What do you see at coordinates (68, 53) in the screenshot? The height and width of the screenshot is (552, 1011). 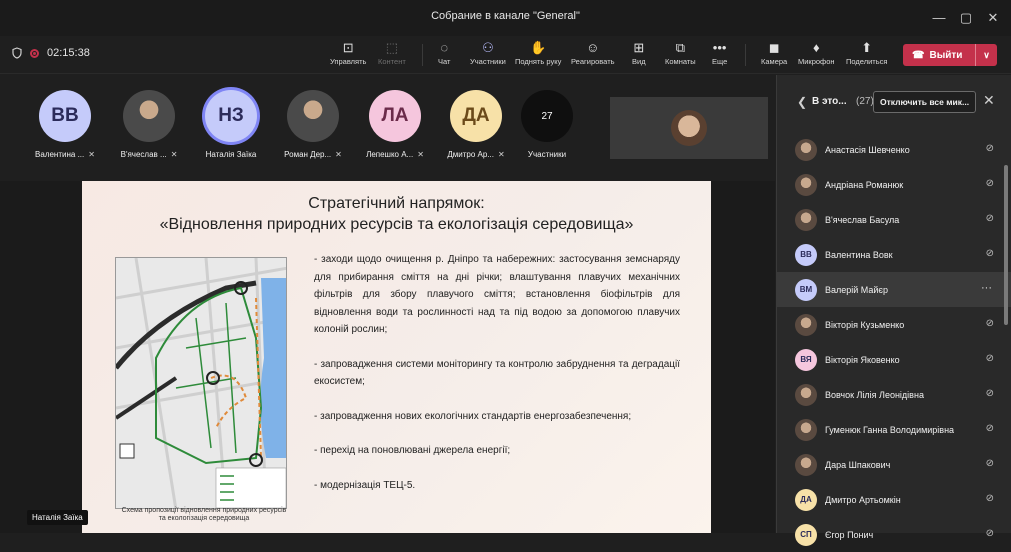 I see `meeting-timer: 02:15:38` at bounding box center [68, 53].